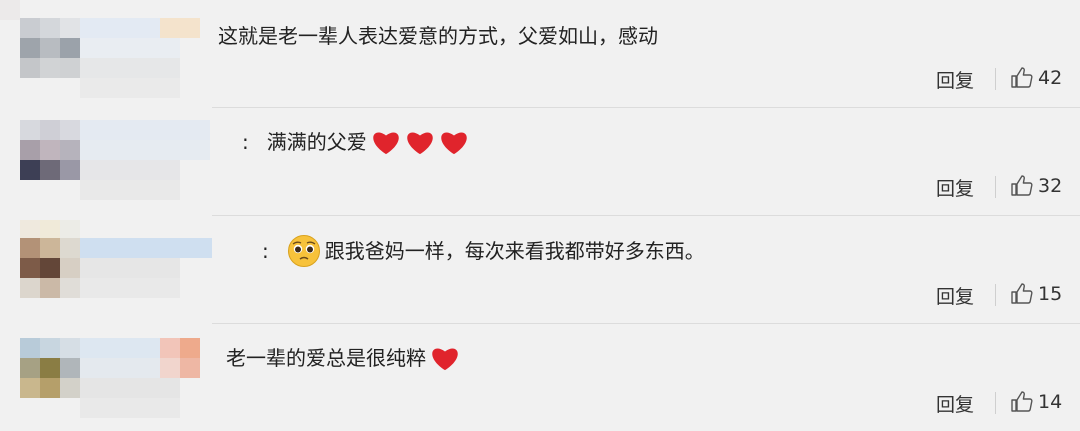  Describe the element at coordinates (326, 358) in the screenshot. I see `comment-text-content: 老一辈的爱总是很纯粹` at that location.